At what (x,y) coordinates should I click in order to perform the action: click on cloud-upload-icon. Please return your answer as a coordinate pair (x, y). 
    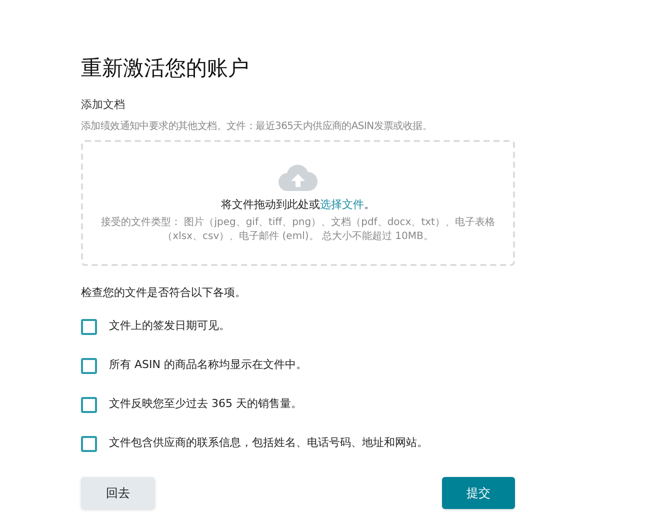
    Looking at the image, I should click on (298, 178).